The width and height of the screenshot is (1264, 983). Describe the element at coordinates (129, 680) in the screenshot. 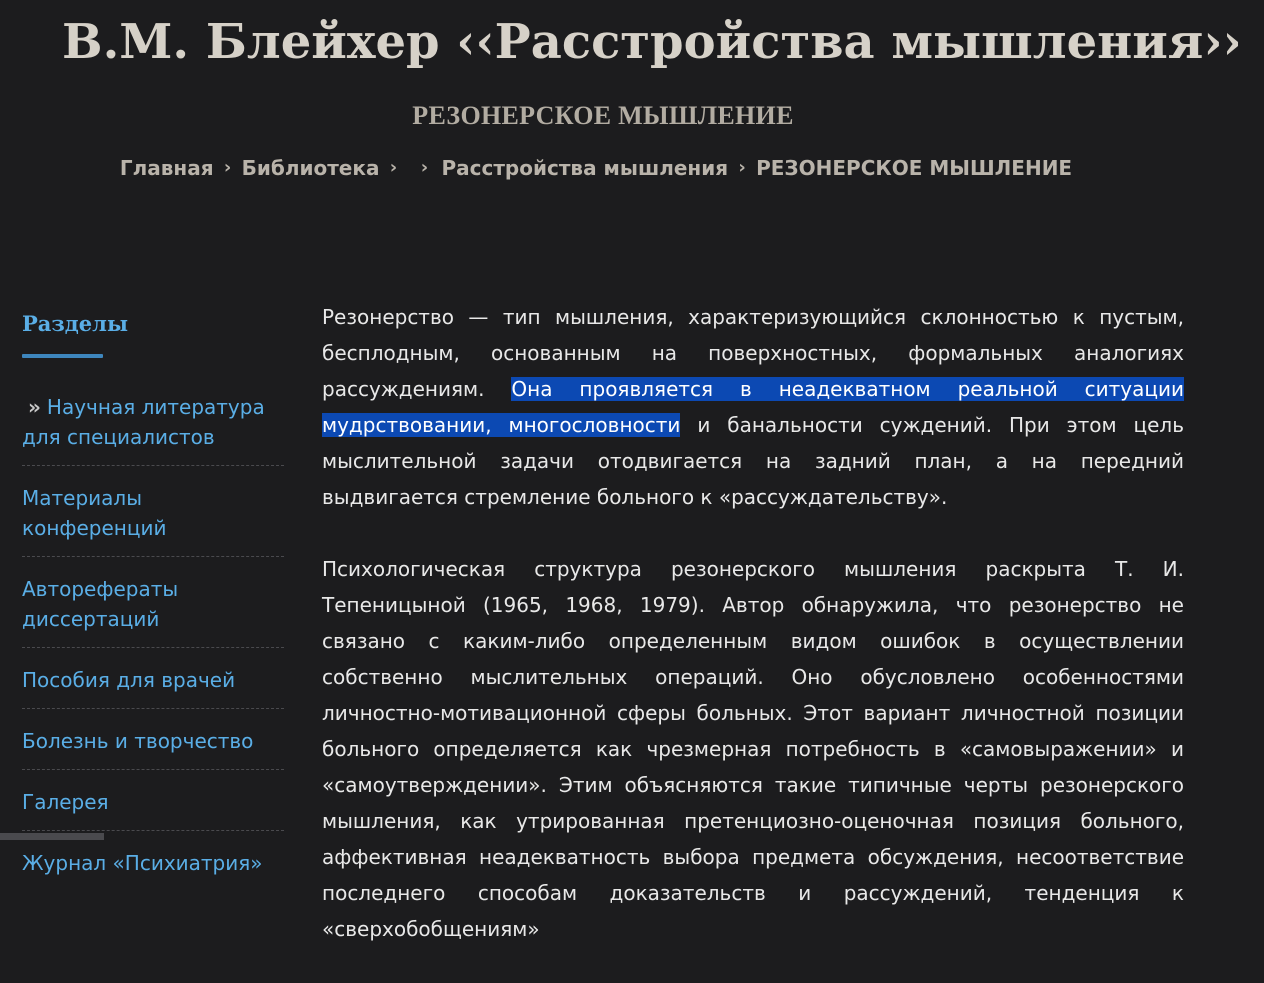

I see `sidebar-item-label: Пособия для врачей` at that location.